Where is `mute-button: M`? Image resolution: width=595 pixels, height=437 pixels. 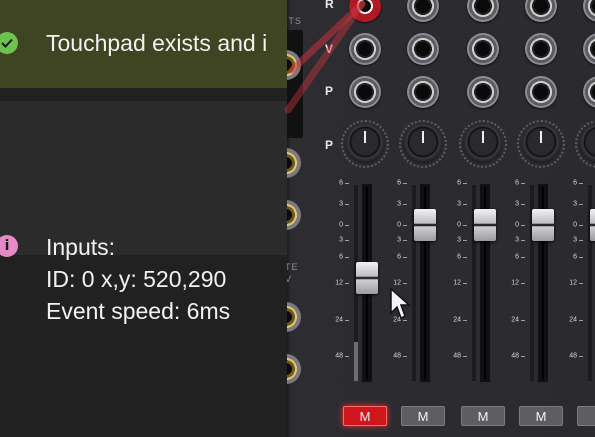
mute-button: M is located at coordinates (423, 416).